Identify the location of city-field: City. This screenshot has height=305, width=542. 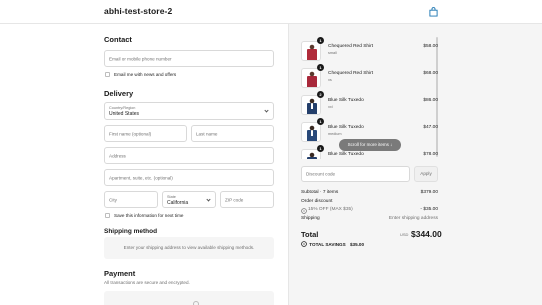
(131, 199).